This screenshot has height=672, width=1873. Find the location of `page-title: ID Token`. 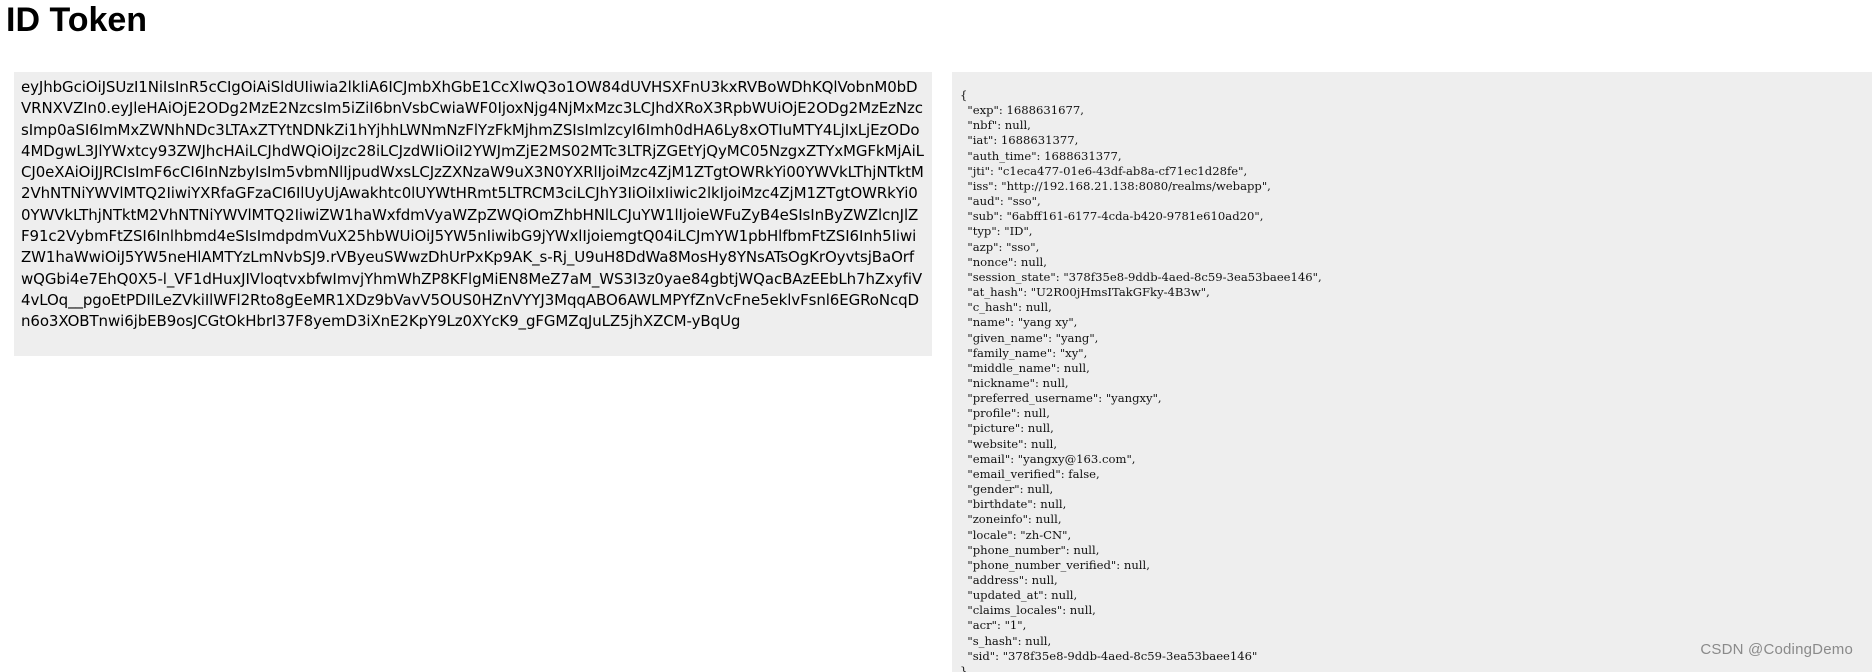

page-title: ID Token is located at coordinates (77, 20).